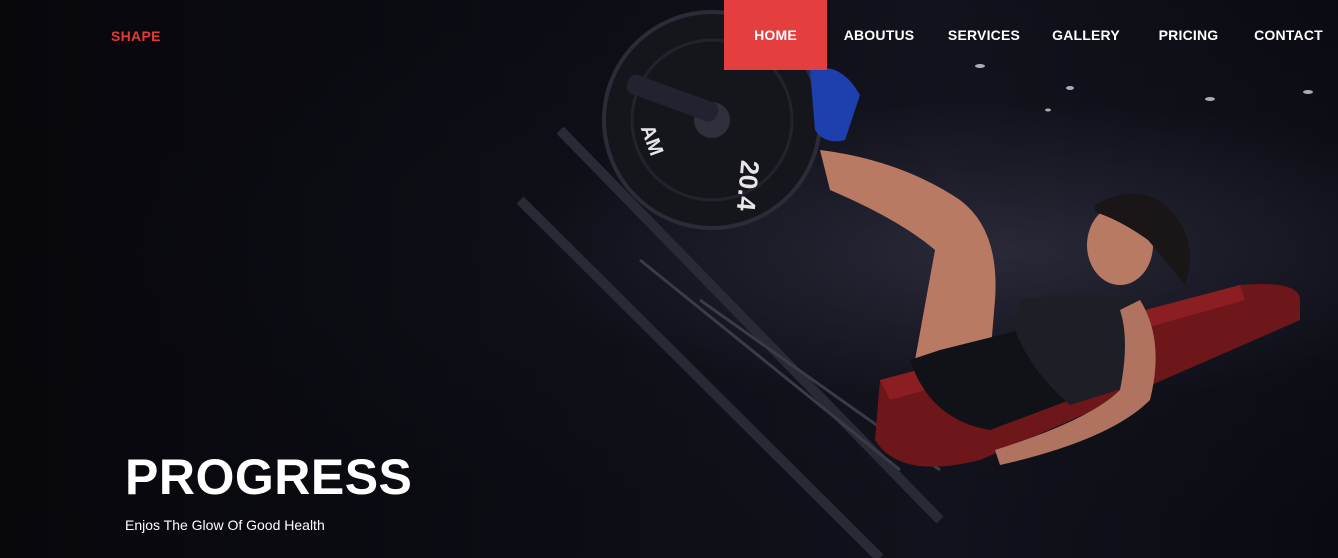 The width and height of the screenshot is (1338, 558). What do you see at coordinates (1188, 35) in the screenshot?
I see `nav-item-pricing: PRICING` at bounding box center [1188, 35].